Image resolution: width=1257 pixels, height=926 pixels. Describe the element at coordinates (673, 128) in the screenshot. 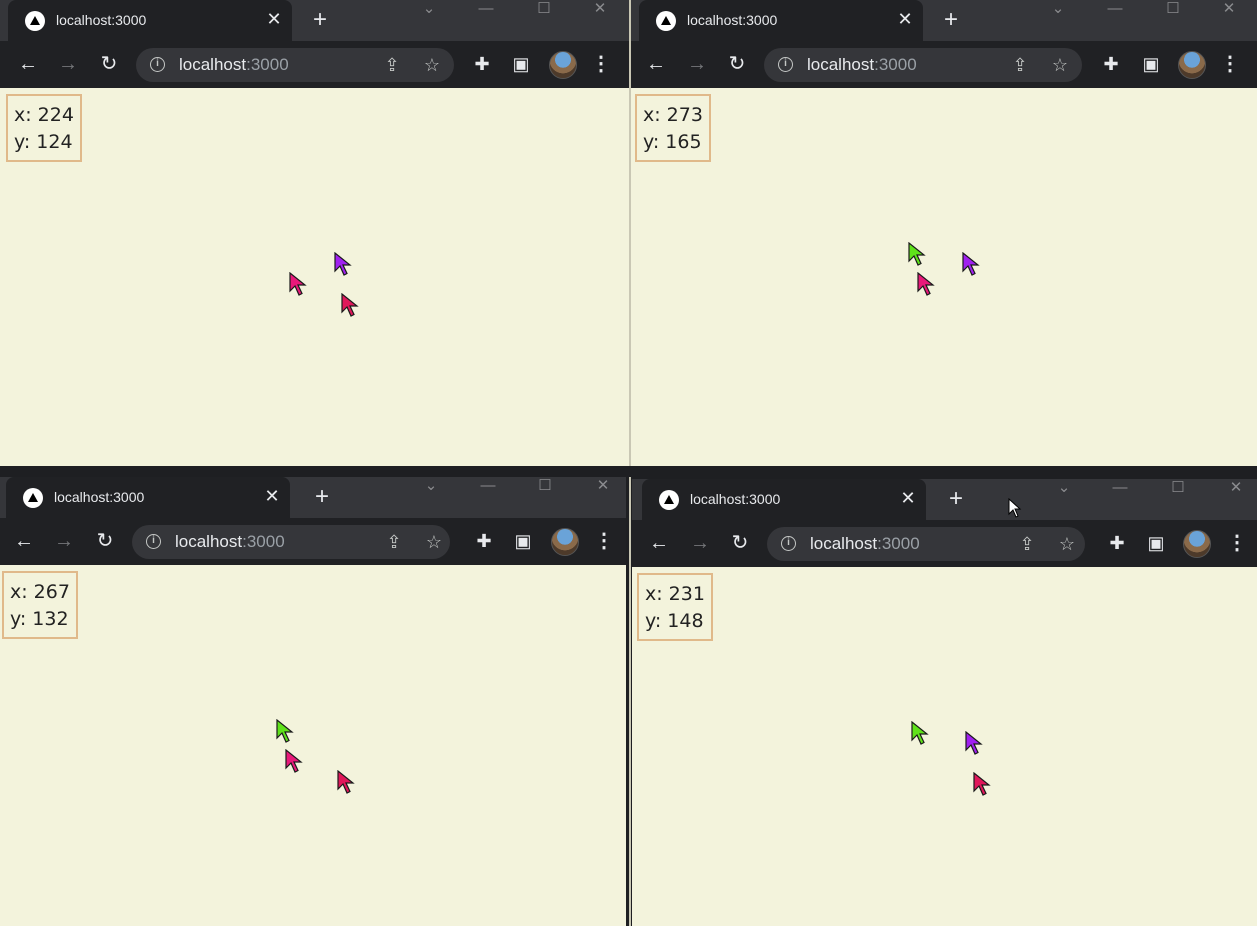

I see `coordinates-readout: x: 273 y: 165` at that location.